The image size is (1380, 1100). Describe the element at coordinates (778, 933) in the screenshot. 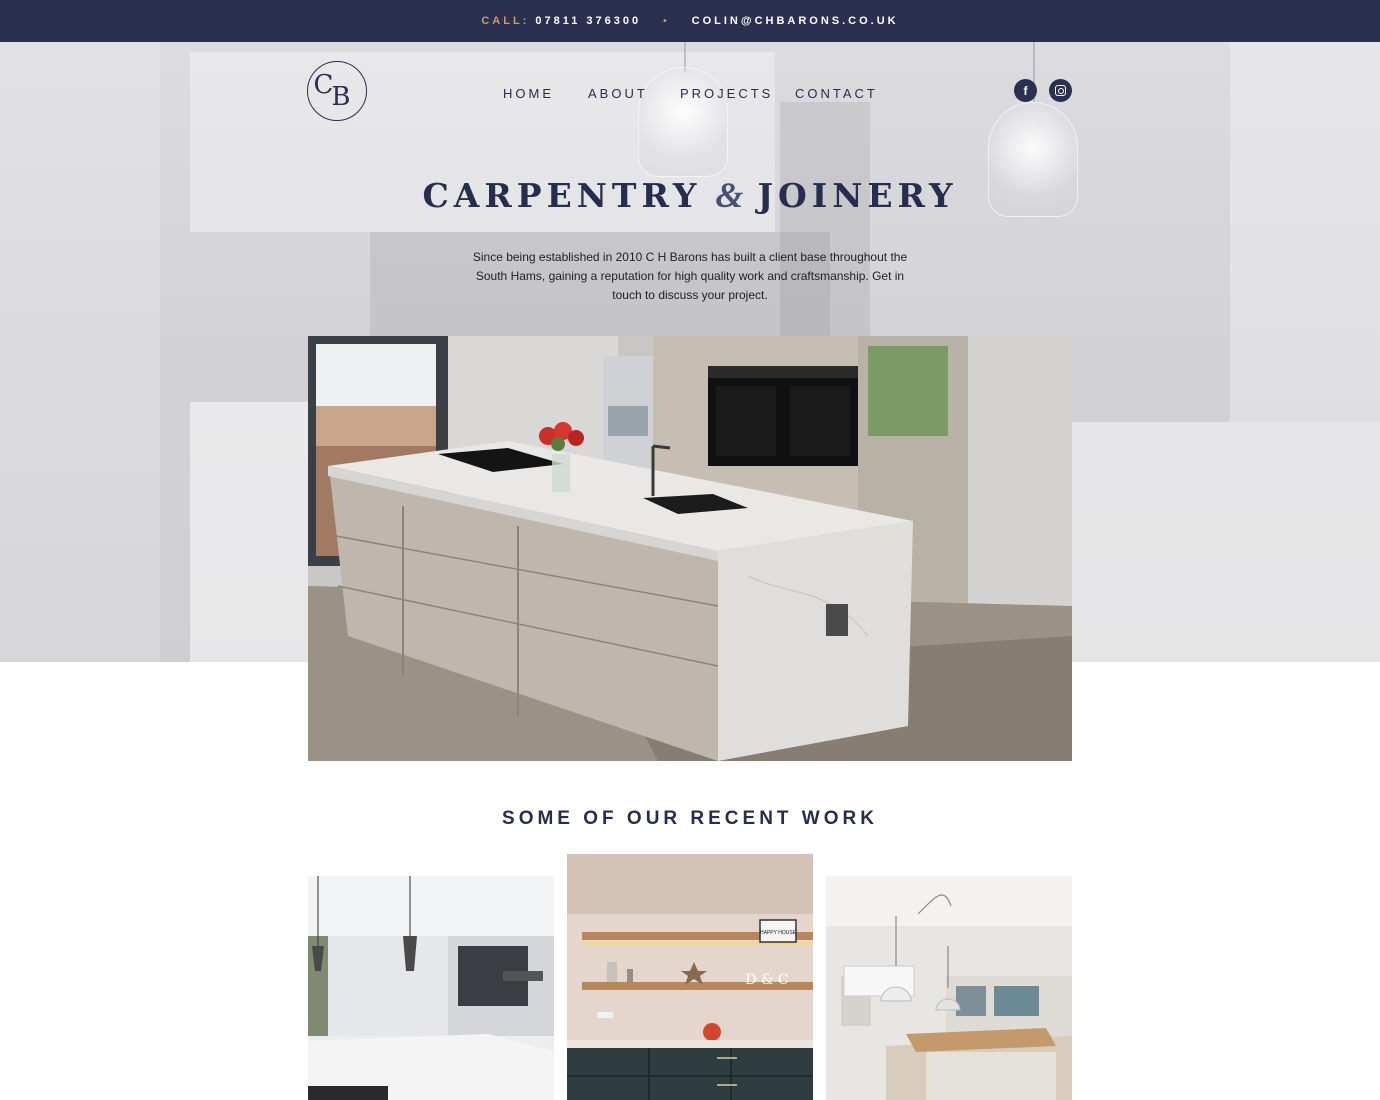

I see `happy-house-sign: HAPPY HOUSE` at that location.